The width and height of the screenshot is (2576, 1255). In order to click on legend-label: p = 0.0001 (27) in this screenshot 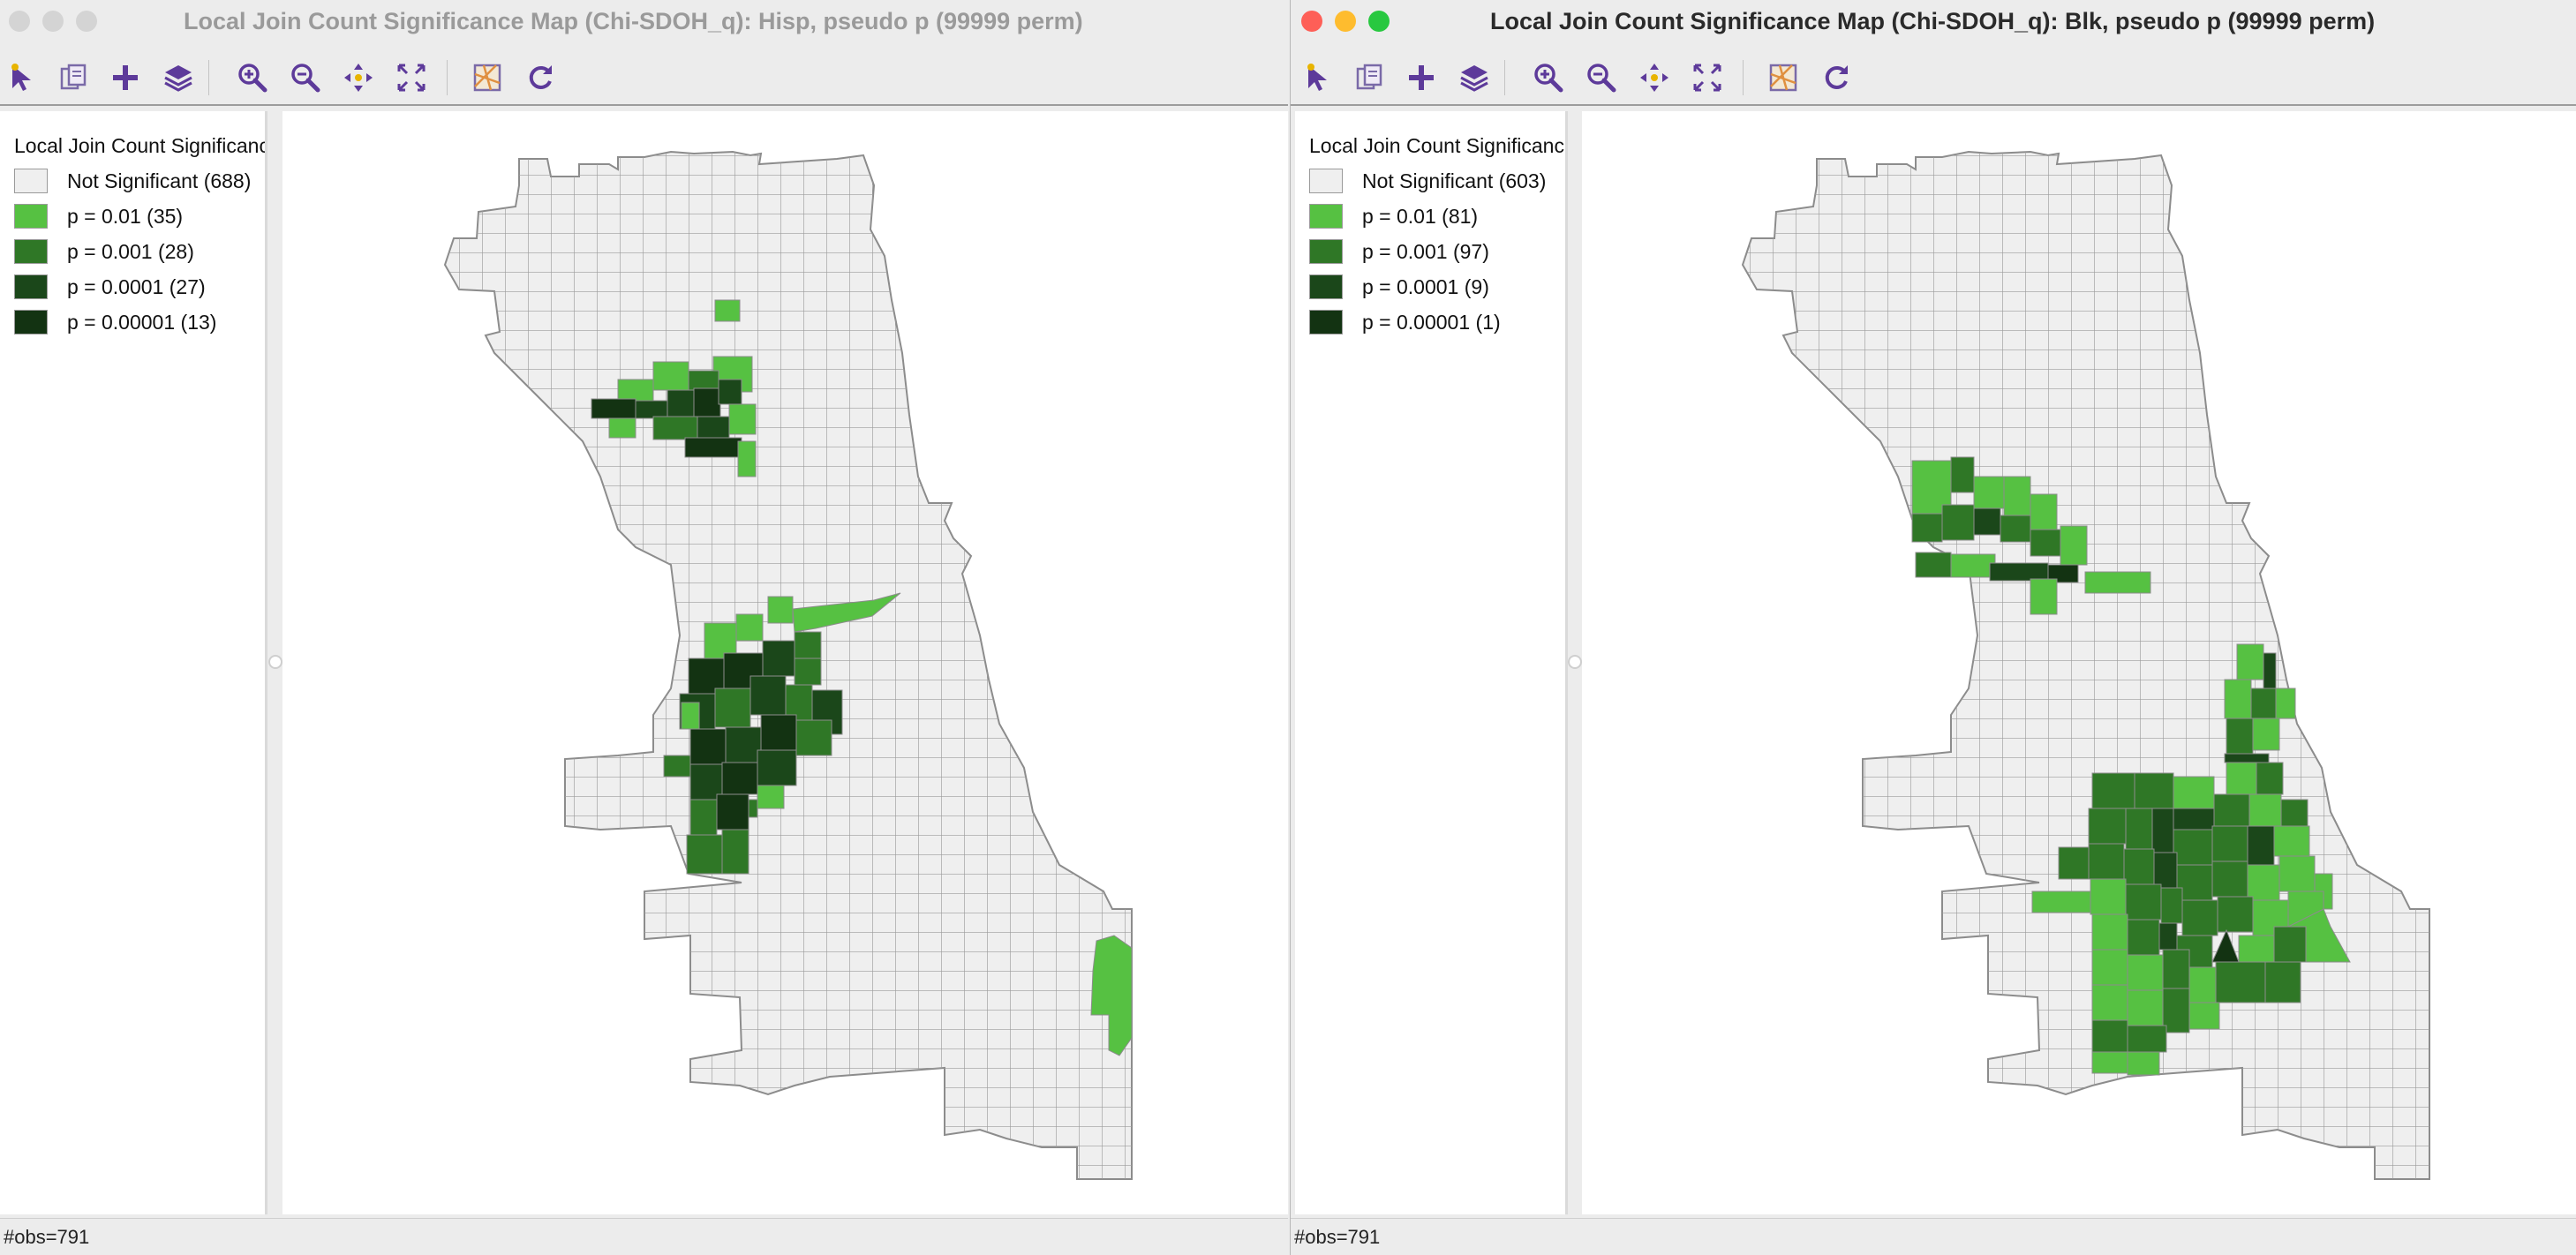, I will do `click(136, 286)`.